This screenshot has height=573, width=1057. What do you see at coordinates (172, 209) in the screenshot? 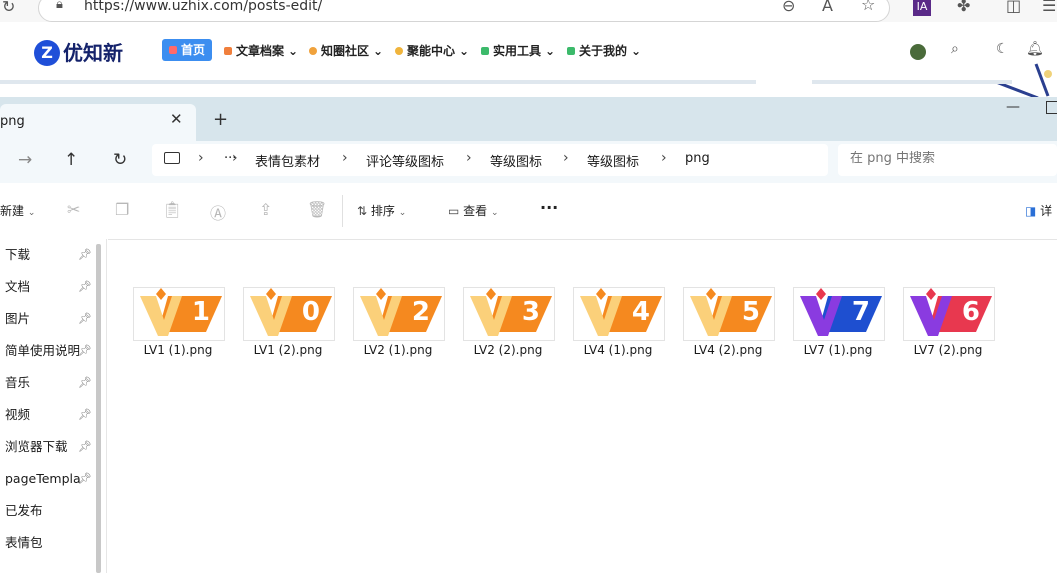
I see `paste-icon: 📋︎` at bounding box center [172, 209].